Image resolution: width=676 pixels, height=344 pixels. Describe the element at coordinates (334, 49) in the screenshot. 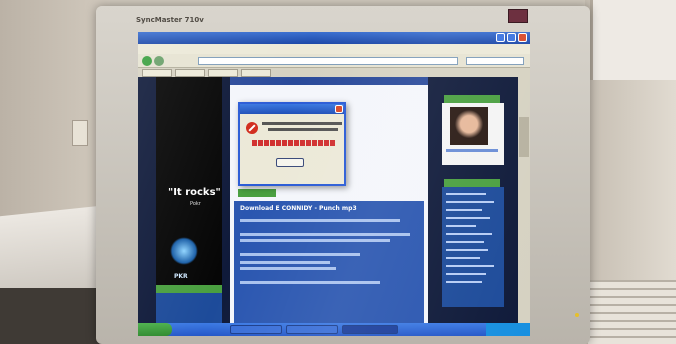

I see `menu-bar` at that location.